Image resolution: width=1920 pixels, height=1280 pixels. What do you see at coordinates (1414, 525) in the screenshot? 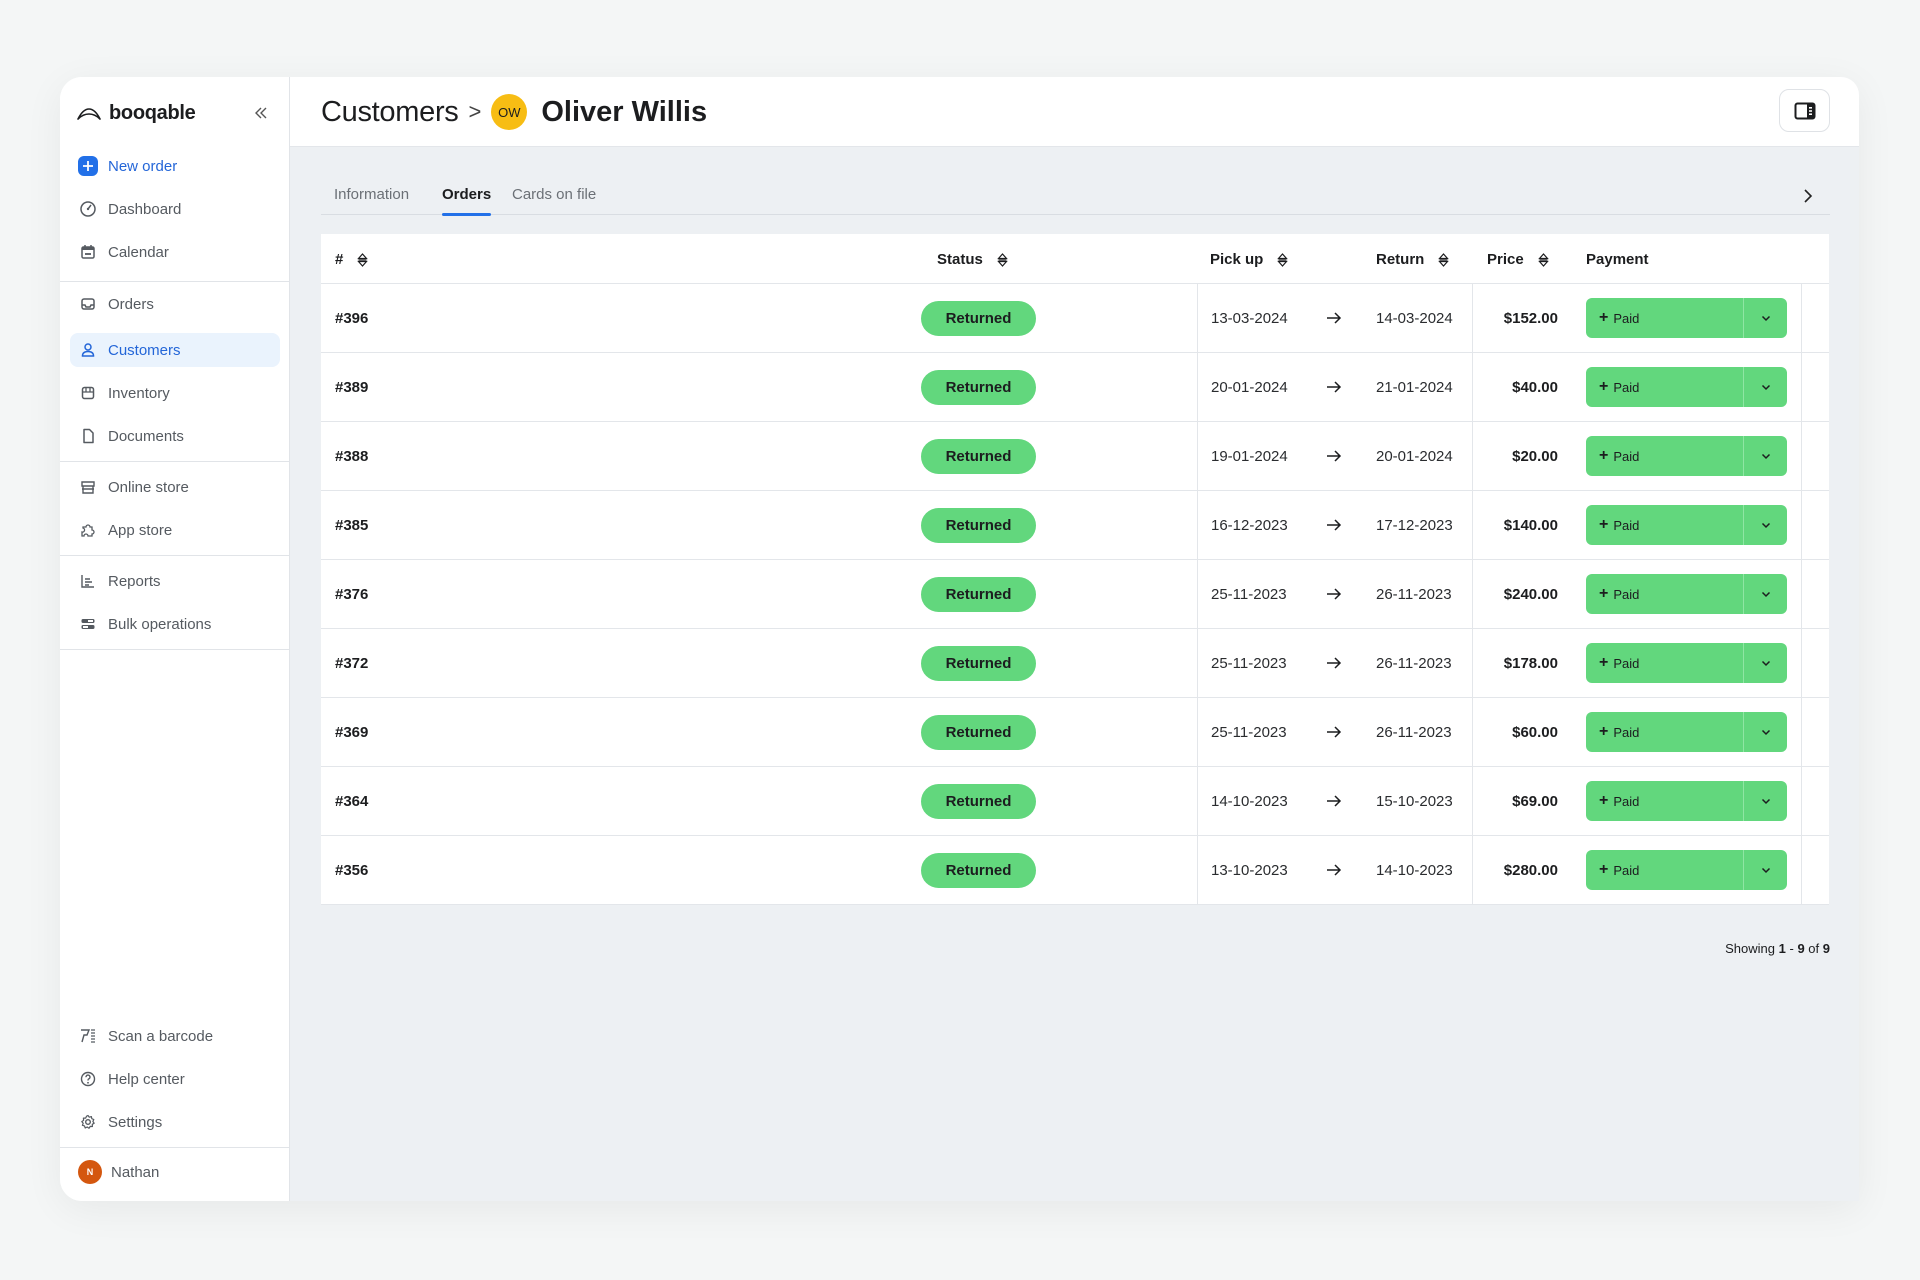
I see `return-date: 17-12-2023` at bounding box center [1414, 525].